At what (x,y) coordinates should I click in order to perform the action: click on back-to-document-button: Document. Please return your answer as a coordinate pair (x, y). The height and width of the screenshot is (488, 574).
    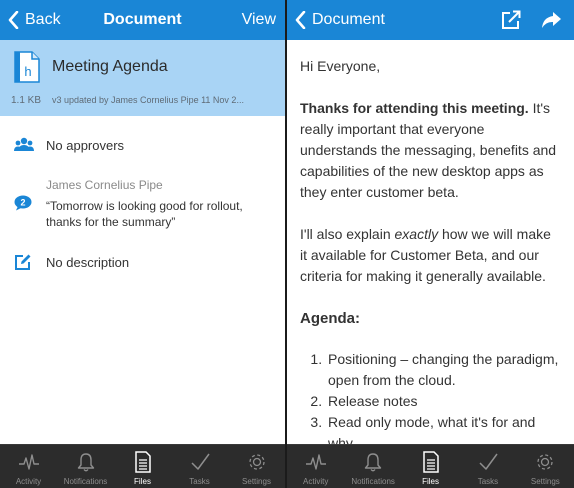
    Looking at the image, I should click on (340, 20).